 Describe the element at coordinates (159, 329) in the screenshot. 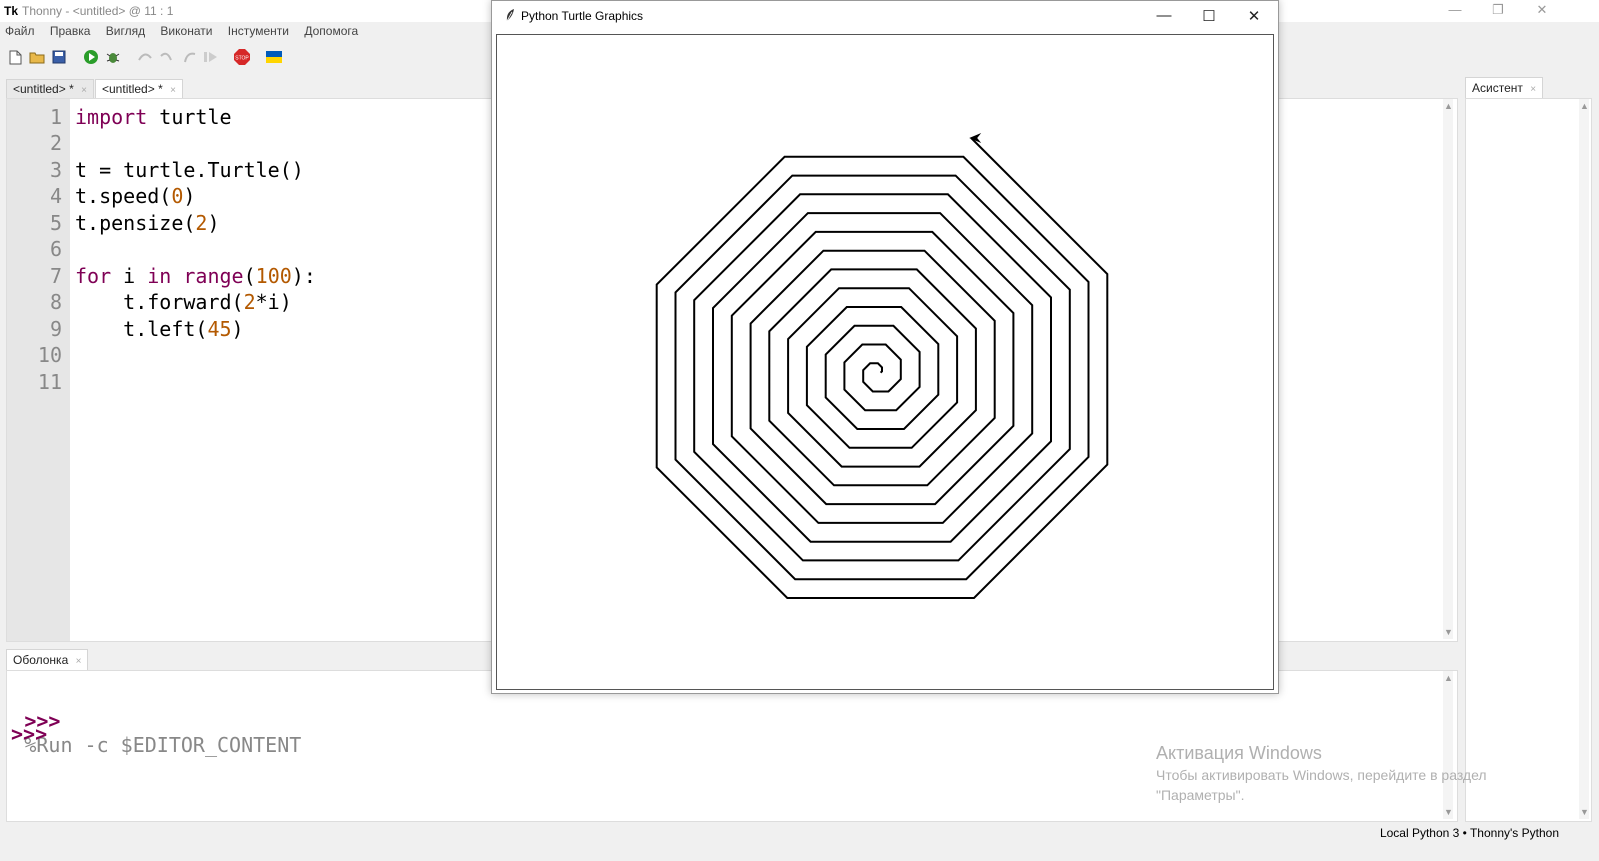

I see `code-line-9: t.left(45)` at that location.